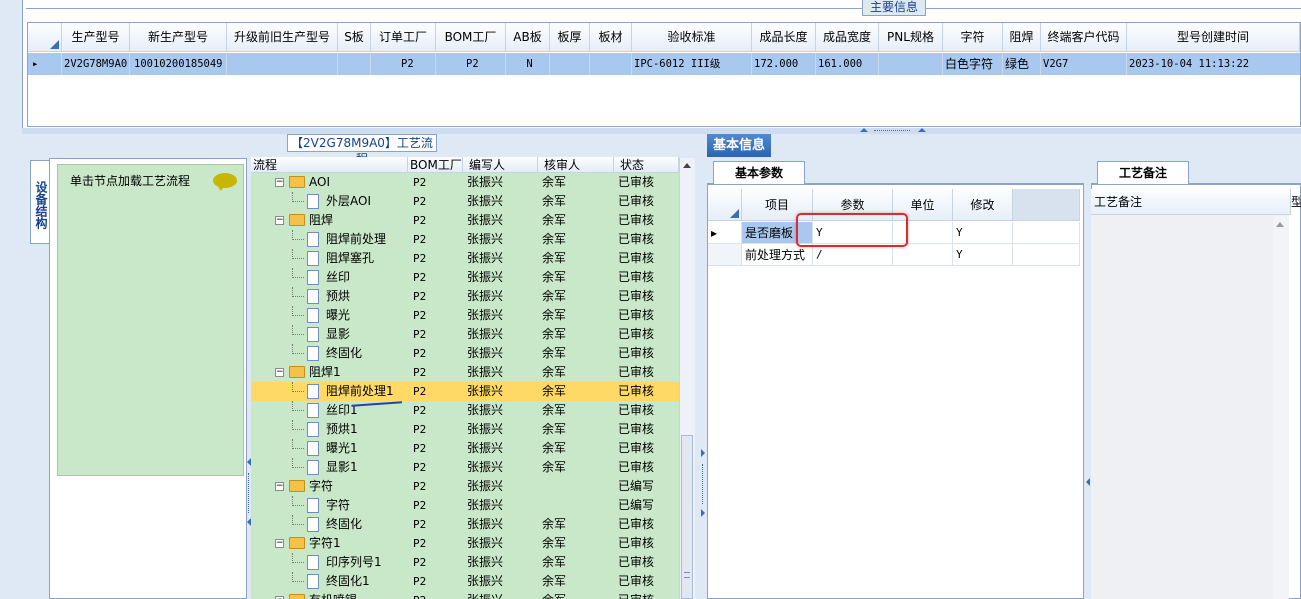 Image resolution: width=1301 pixels, height=599 pixels. Describe the element at coordinates (282, 37) in the screenshot. I see `col-old-model: 升级前旧生产型号` at that location.